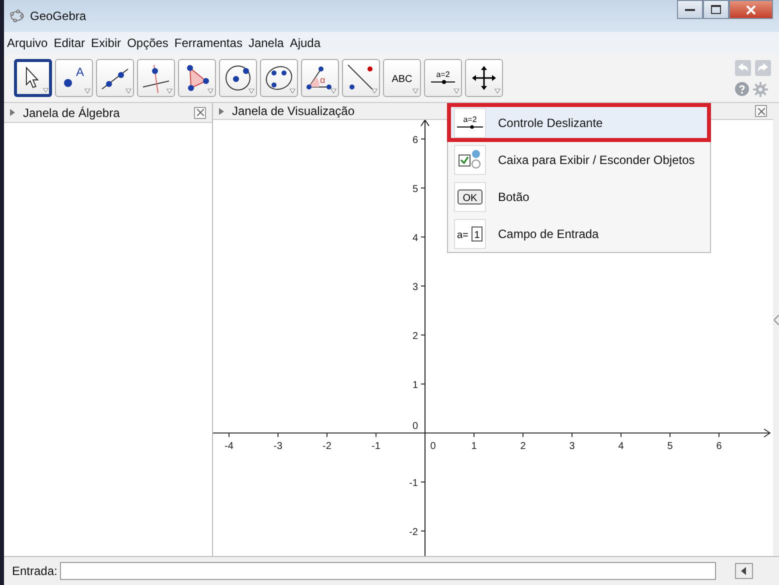  Describe the element at coordinates (415, 385) in the screenshot. I see `y-tick-label: 1` at that location.